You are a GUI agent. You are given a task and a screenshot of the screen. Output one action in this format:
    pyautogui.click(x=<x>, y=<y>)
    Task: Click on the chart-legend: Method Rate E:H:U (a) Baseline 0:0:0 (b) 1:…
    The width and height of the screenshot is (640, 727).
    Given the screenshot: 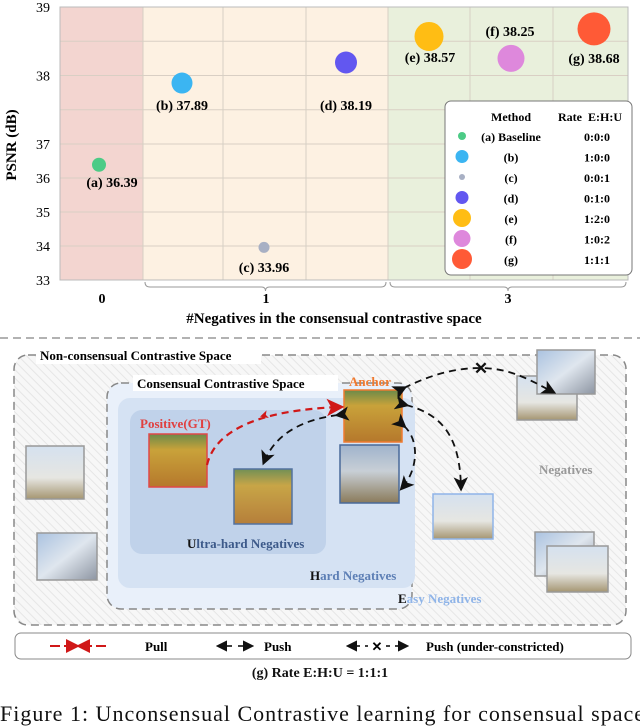 What is the action you would take?
    pyautogui.click(x=538, y=188)
    